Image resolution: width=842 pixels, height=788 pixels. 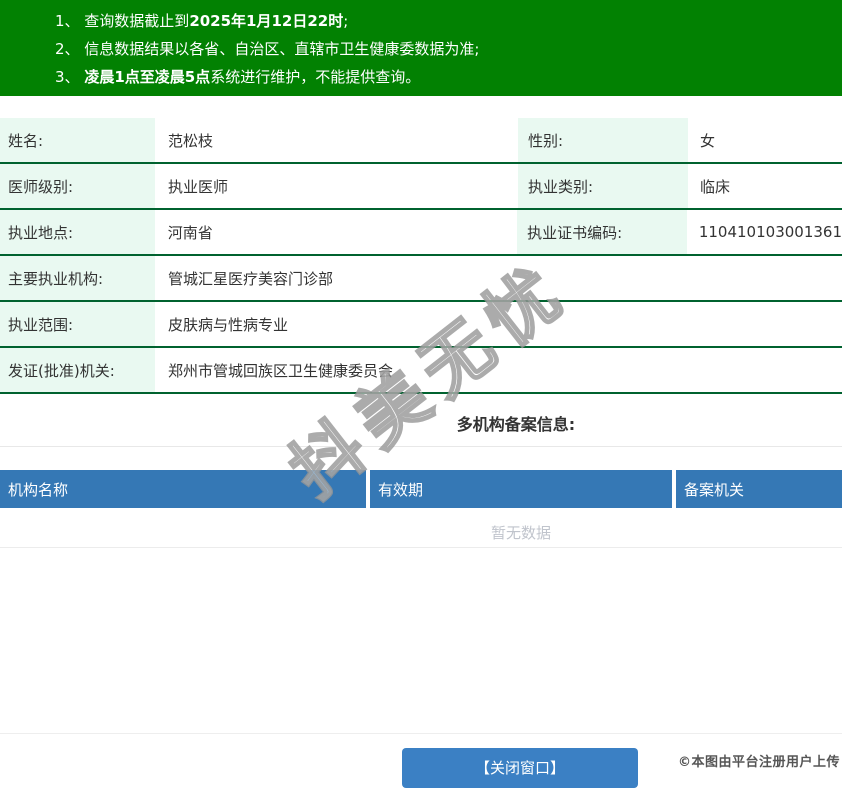 I want to click on upload-attribution-watermark: ©本图由平台注册用户上传, so click(x=758, y=762).